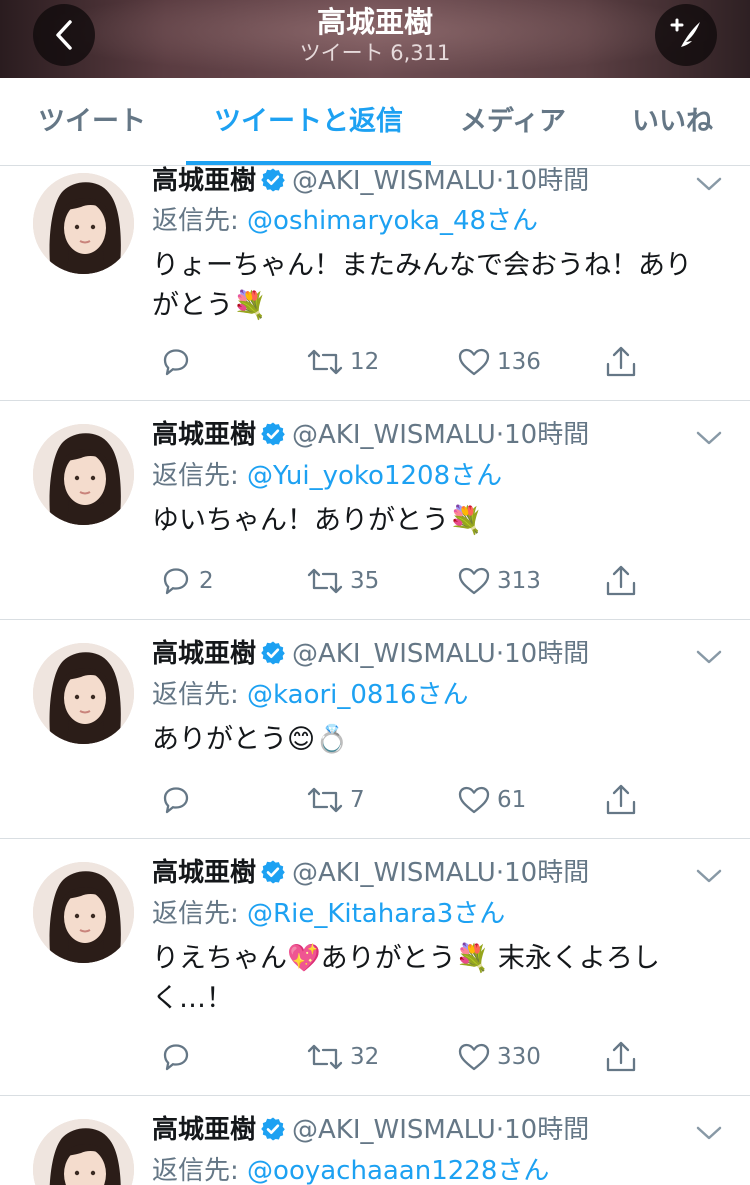  Describe the element at coordinates (358, 695) in the screenshot. I see `reply-mention-link: @kaori_0816さん` at that location.